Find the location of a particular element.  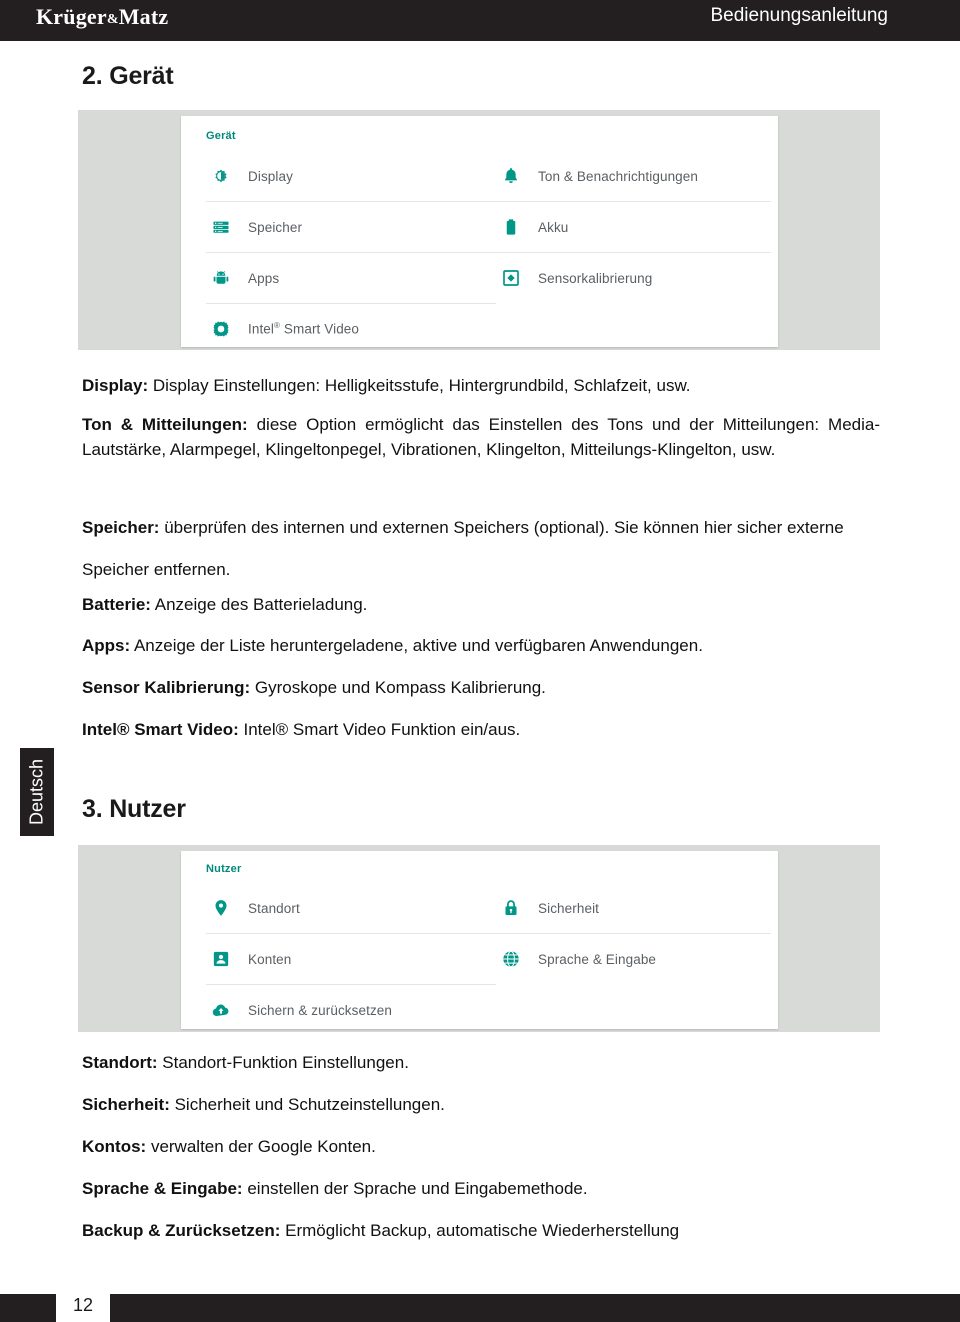

settings-group-title-geraet: Gerät is located at coordinates (221, 136).